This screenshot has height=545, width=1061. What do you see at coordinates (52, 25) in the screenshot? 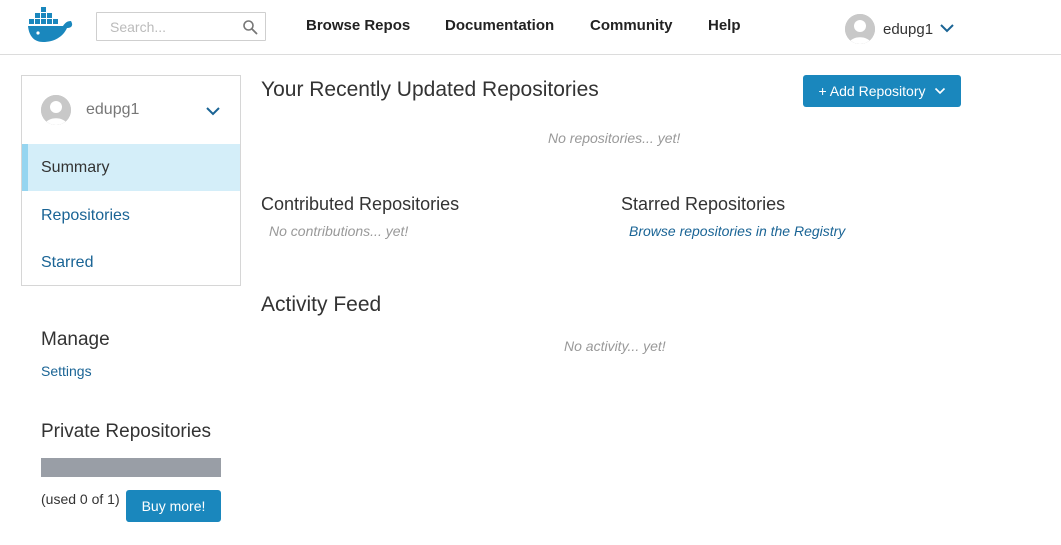
I see `docker-whale-icon` at bounding box center [52, 25].